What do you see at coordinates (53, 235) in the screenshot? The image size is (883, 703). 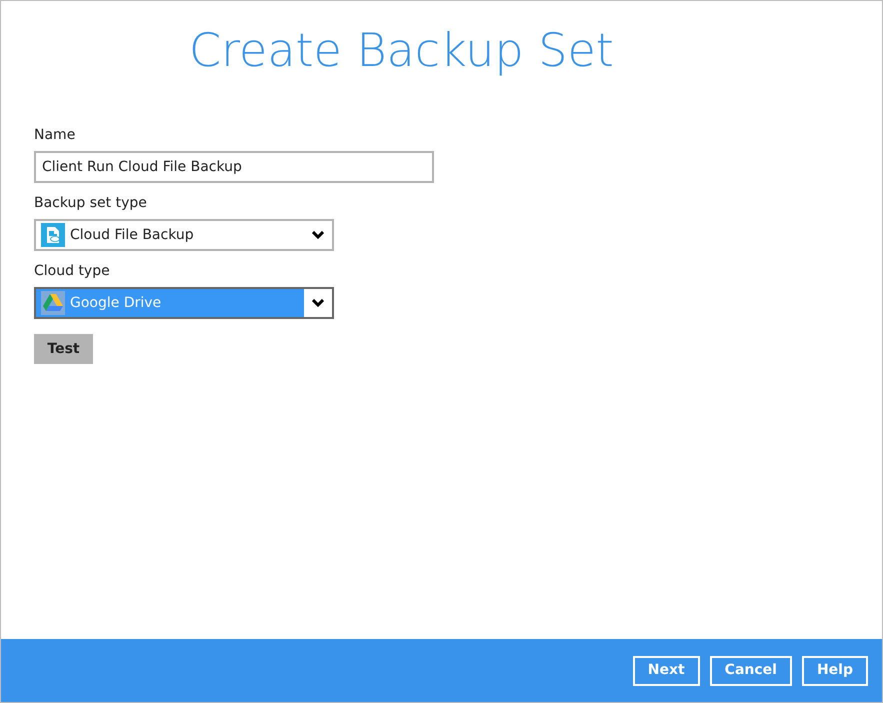 I see `cloud-file-icon` at bounding box center [53, 235].